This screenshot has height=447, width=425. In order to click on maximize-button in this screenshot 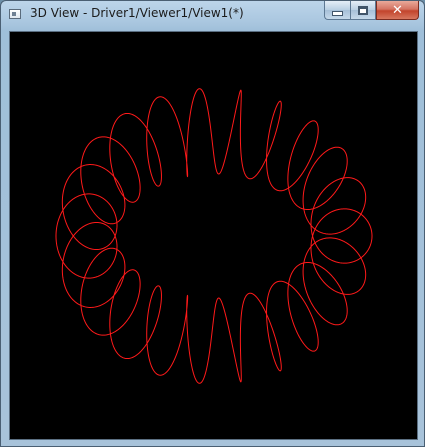, I will do `click(363, 10)`.